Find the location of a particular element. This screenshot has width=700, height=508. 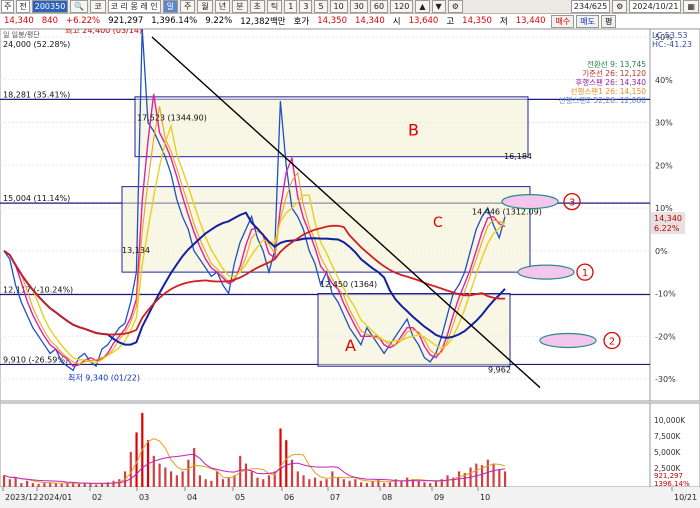

interval-10: 10 is located at coordinates (338, 6).